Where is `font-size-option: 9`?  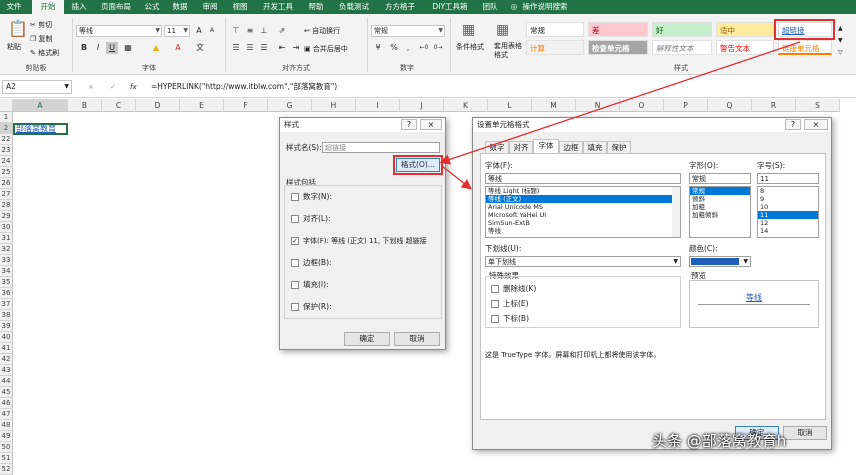
font-size-option: 9 is located at coordinates (788, 199).